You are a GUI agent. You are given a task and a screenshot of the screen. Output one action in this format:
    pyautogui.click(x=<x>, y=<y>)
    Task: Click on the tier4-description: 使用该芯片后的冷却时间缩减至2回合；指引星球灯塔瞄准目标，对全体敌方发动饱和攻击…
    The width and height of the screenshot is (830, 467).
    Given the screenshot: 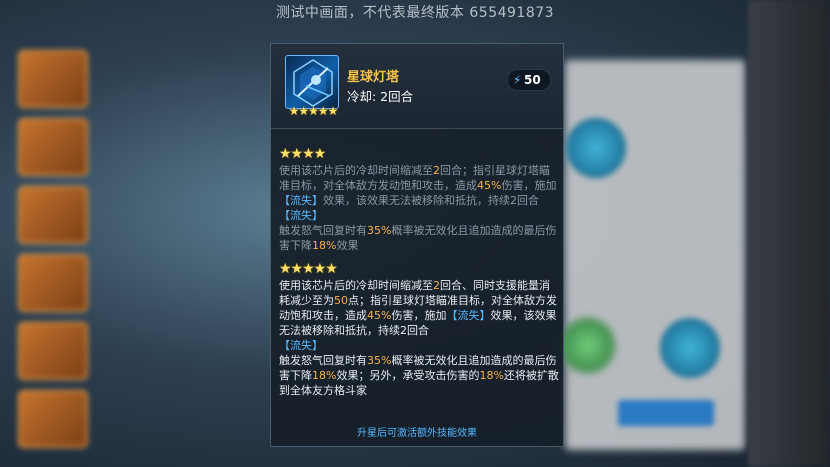 What is the action you would take?
    pyautogui.click(x=419, y=185)
    